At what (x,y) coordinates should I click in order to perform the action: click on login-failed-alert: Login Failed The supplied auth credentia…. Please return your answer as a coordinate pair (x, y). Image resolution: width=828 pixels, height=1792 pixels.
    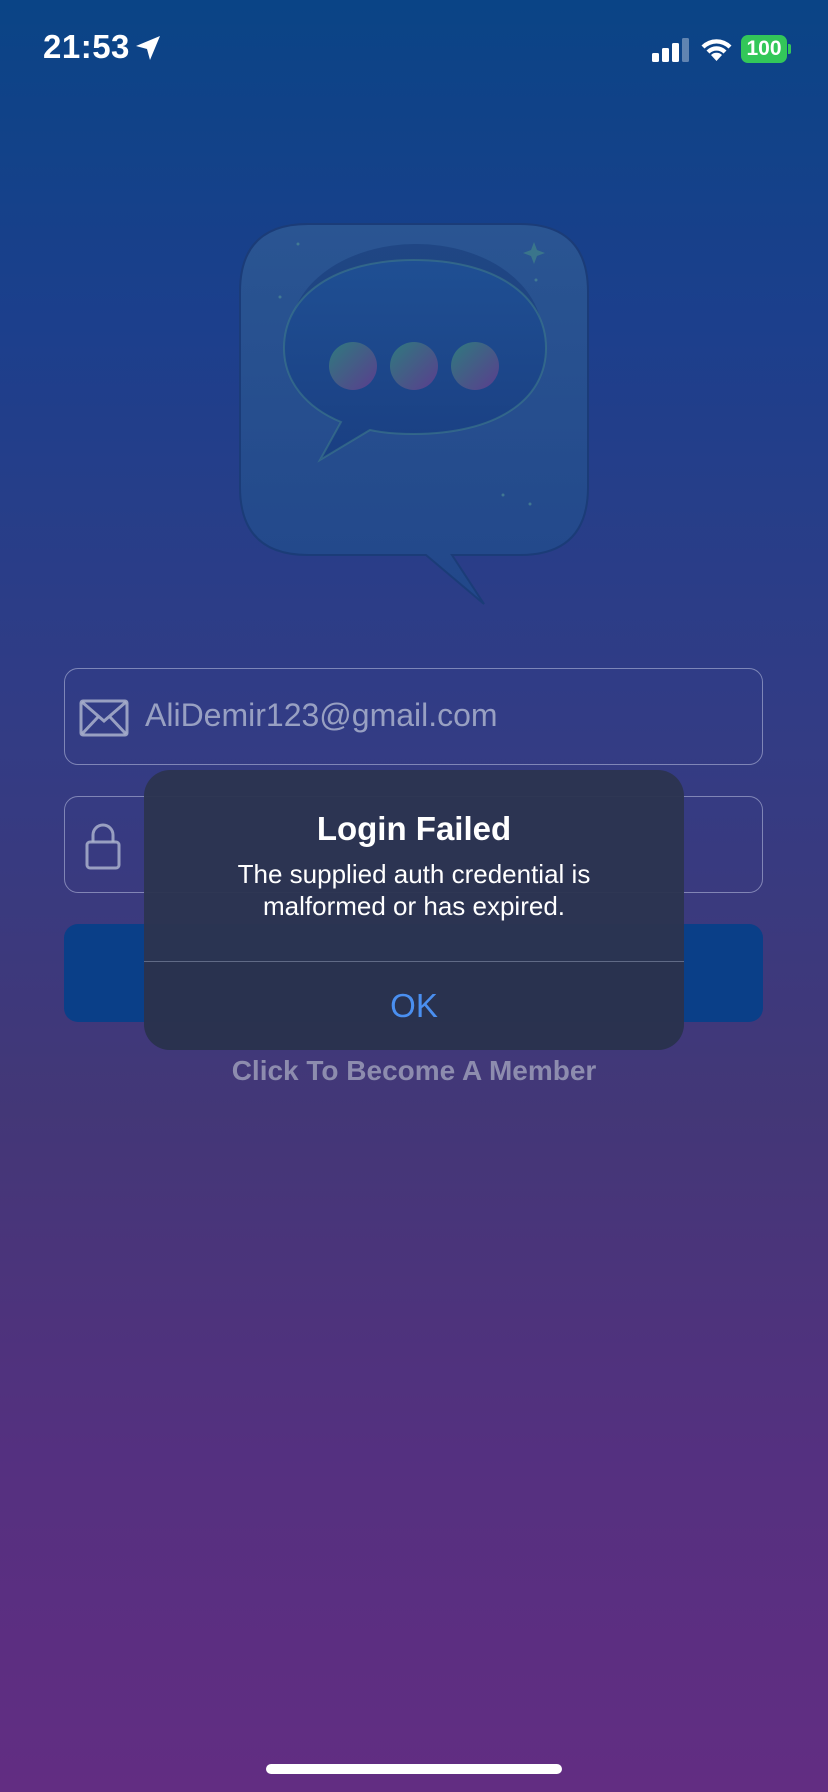
    Looking at the image, I should click on (414, 910).